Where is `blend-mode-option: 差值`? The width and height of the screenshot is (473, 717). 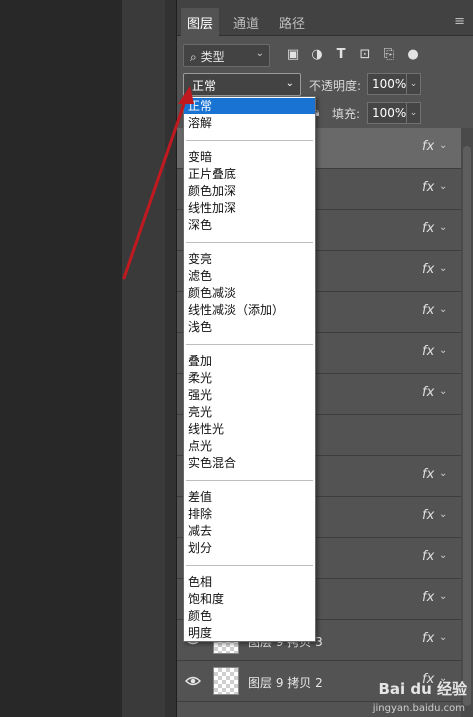
blend-mode-option: 差值 is located at coordinates (249, 497).